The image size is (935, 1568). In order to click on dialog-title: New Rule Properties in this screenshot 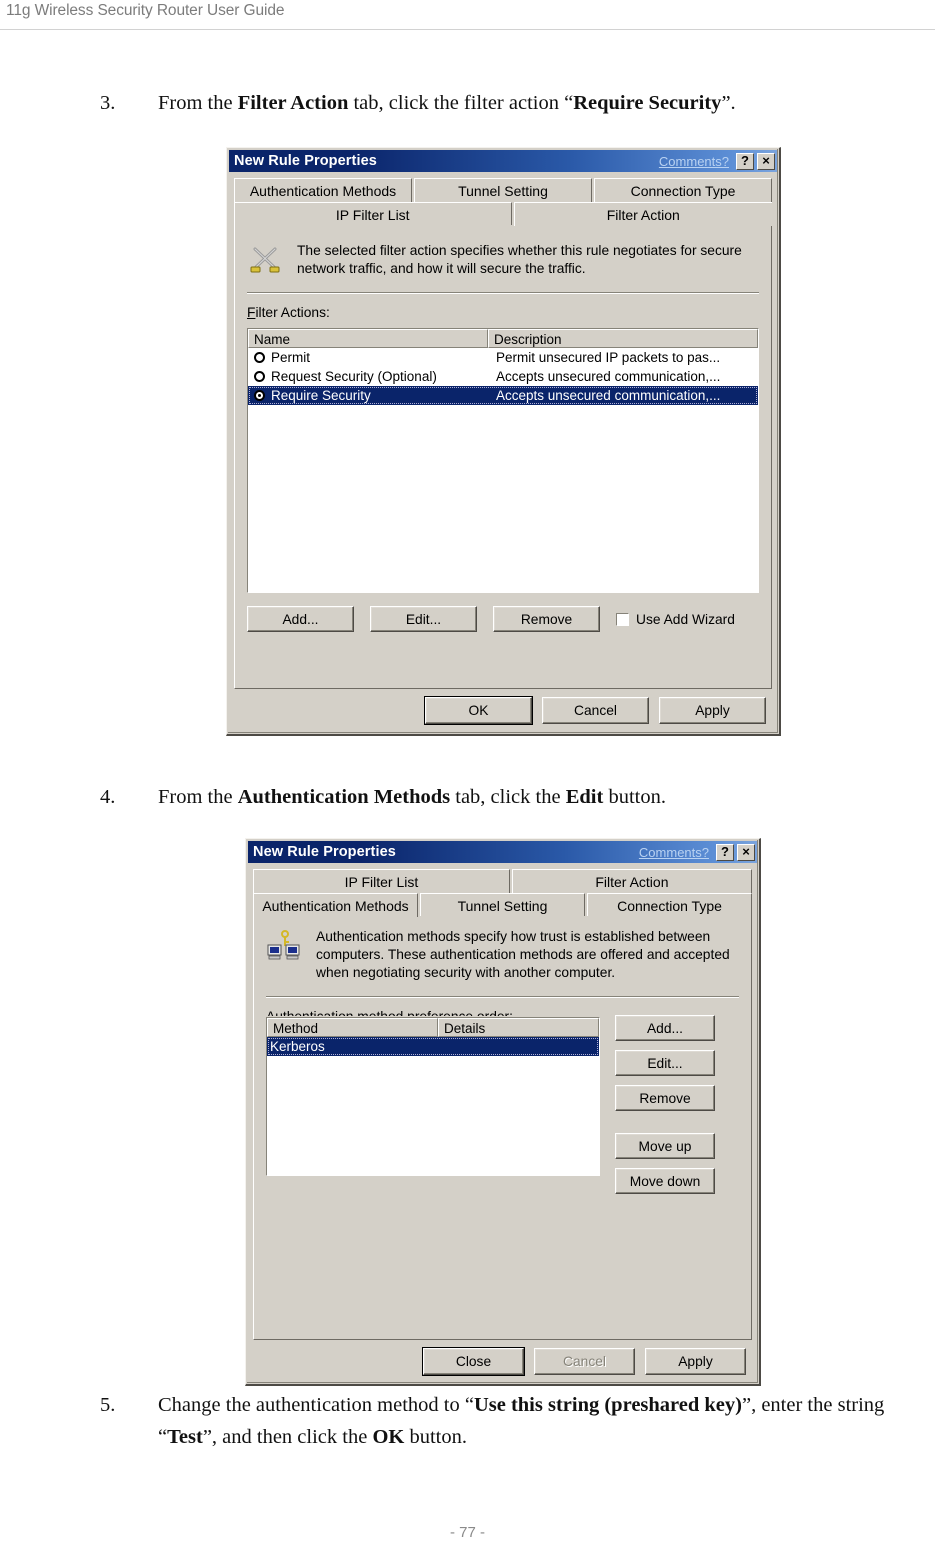, I will do `click(305, 161)`.